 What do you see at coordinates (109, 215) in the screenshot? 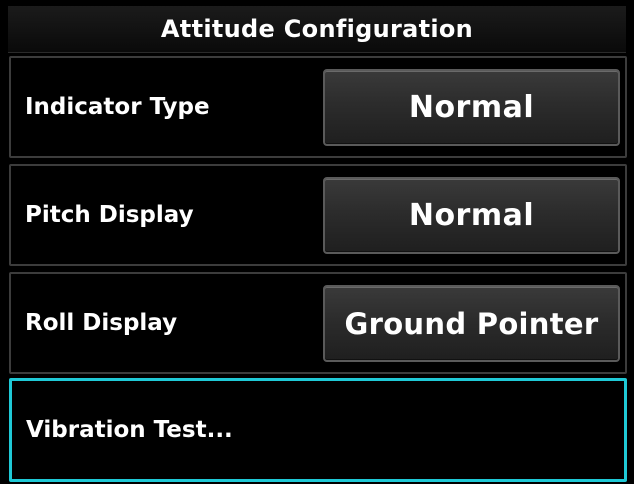
I see `pitch-display-label: Pitch Display` at bounding box center [109, 215].